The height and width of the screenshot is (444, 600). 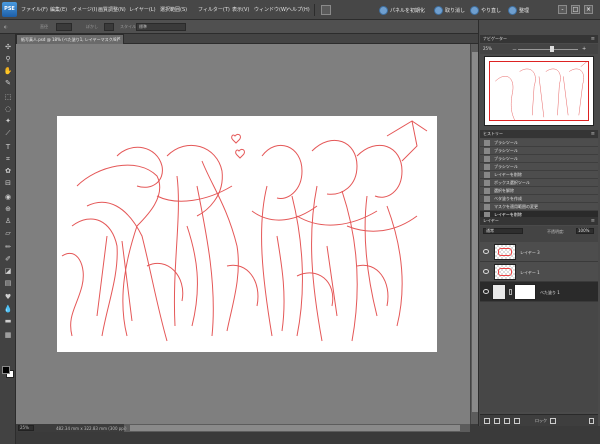 What do you see at coordinates (8, 121) in the screenshot?
I see `magic-wand-icon: ✦` at bounding box center [8, 121].